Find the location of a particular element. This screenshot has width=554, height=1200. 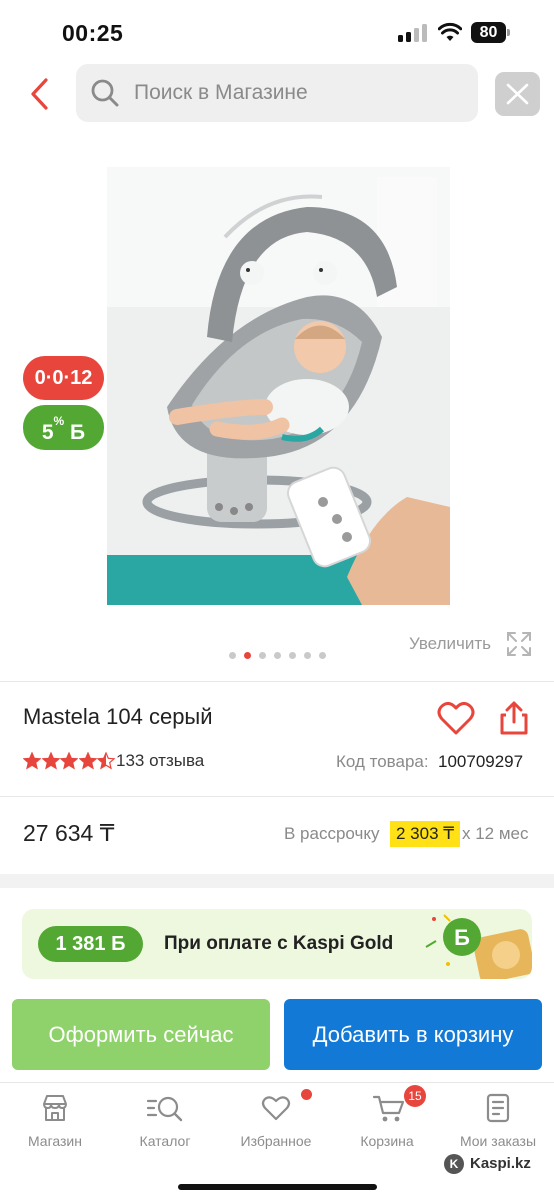

svg-text: Б is located at coordinates (462, 937).